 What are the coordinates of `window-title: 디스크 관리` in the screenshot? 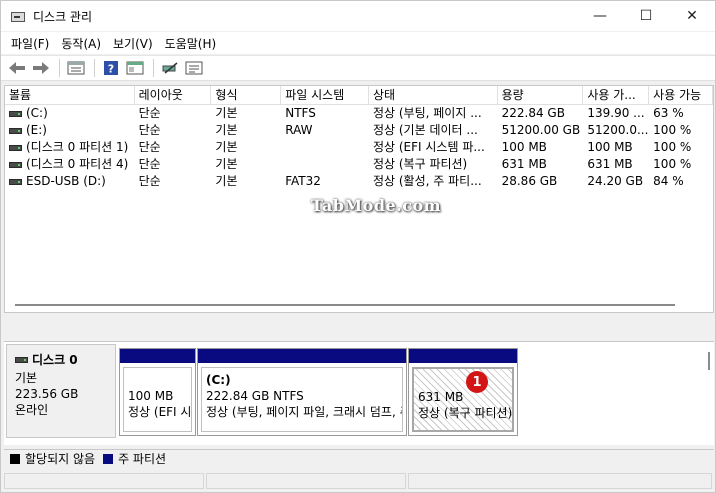 It's located at (63, 16).